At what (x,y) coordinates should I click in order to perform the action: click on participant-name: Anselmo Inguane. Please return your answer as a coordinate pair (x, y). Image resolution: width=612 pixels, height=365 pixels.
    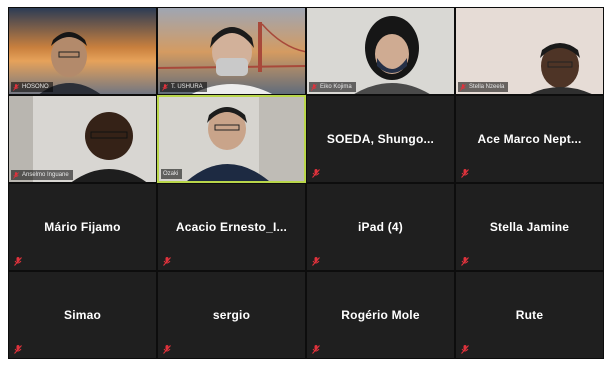
    Looking at the image, I should click on (45, 175).